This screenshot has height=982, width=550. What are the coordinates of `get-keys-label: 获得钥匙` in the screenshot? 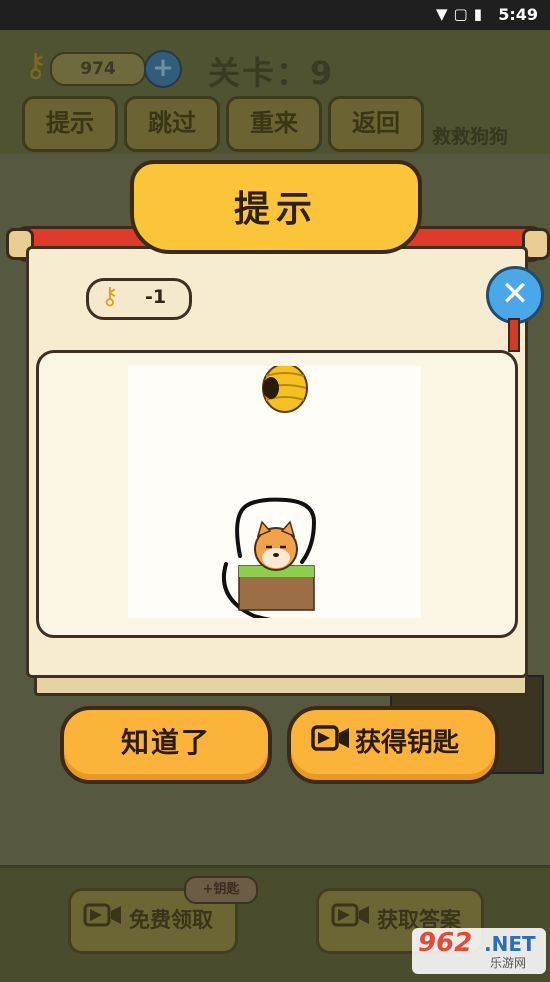 It's located at (407, 743).